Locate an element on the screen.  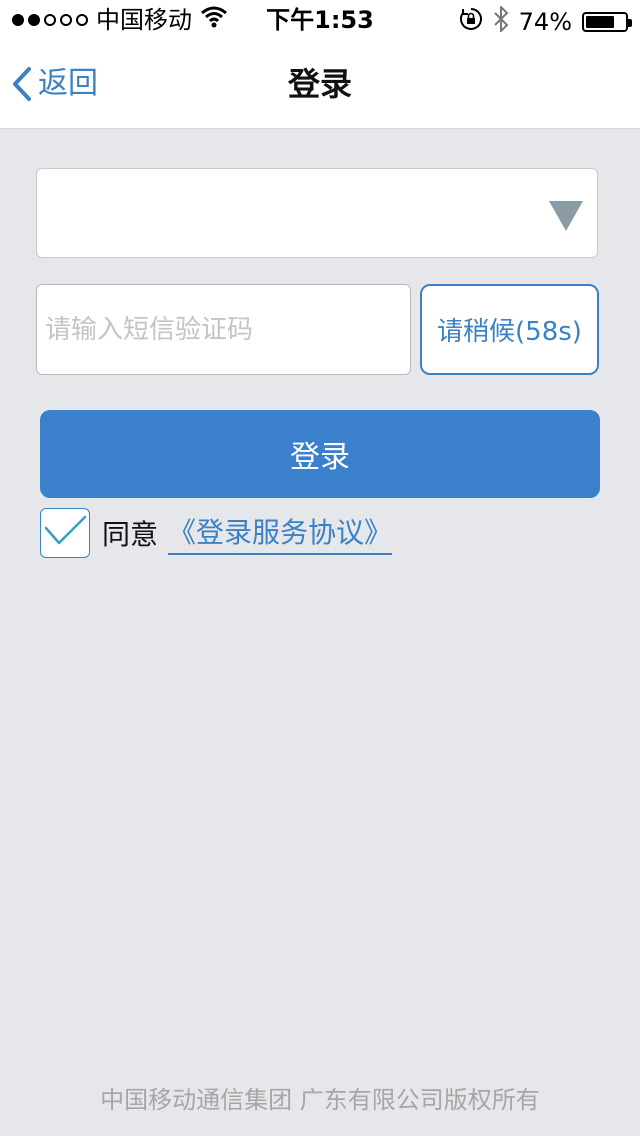
page-title: 登录 is located at coordinates (319, 84).